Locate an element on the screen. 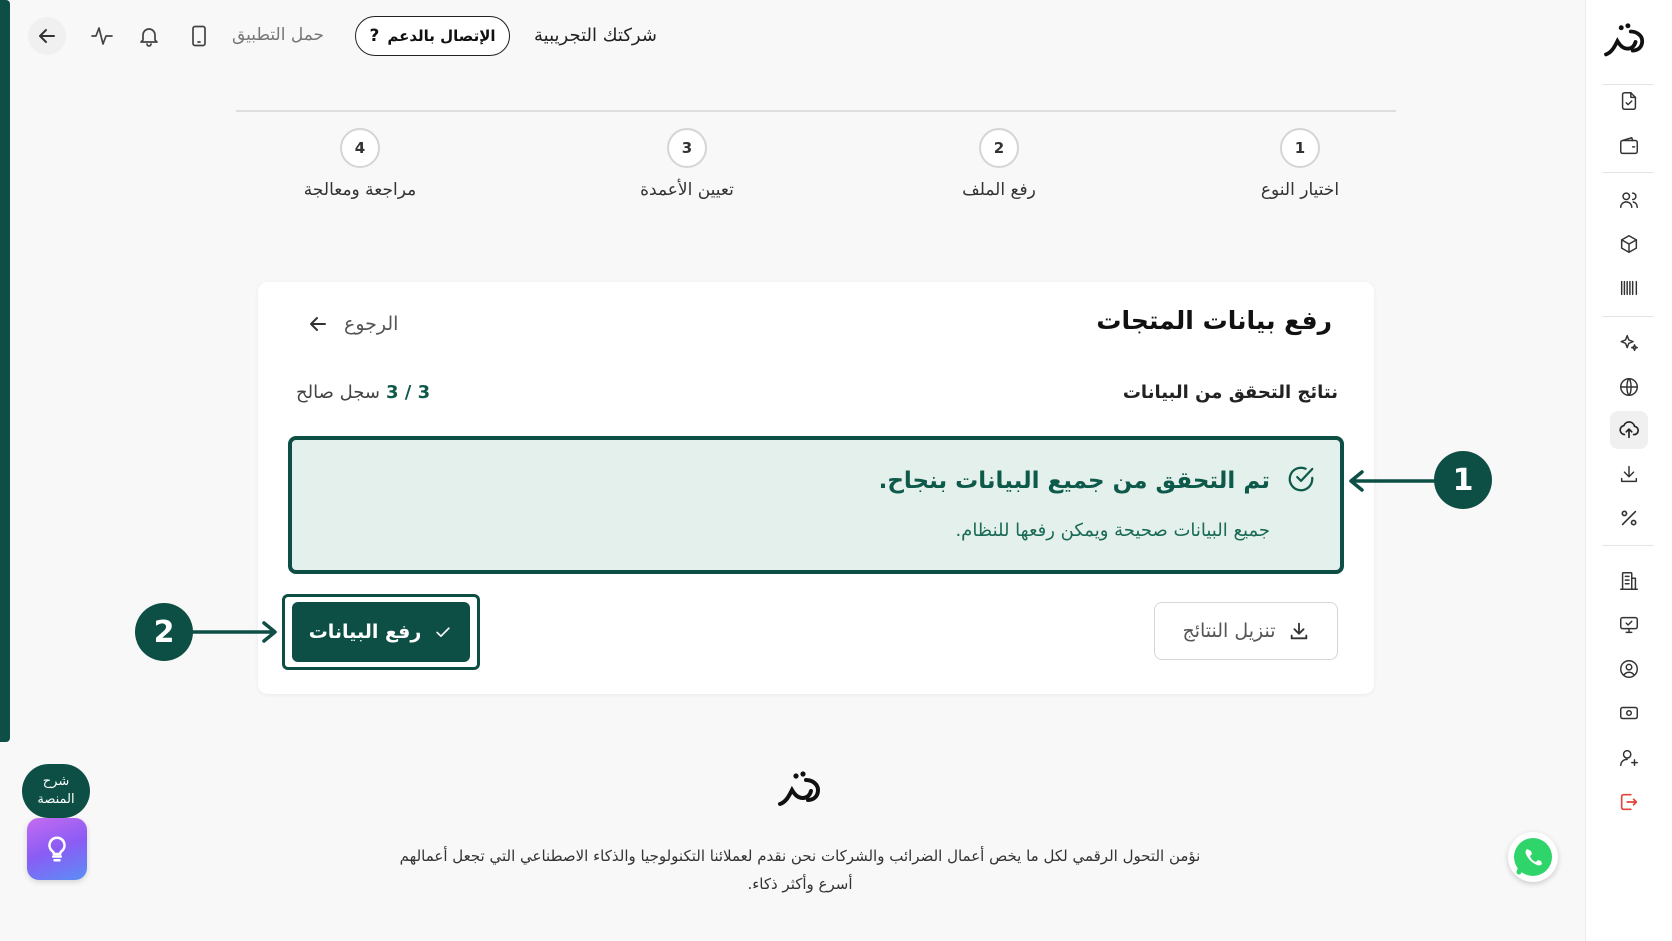 The width and height of the screenshot is (1672, 941). percent-icon is located at coordinates (1629, 518).